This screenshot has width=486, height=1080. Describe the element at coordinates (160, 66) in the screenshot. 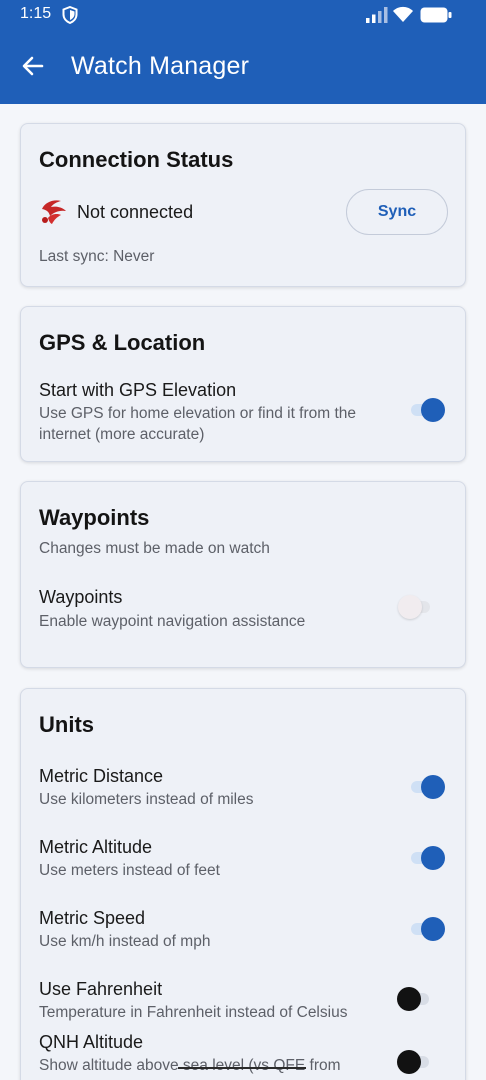

I see `page-title: Watch Manager` at that location.